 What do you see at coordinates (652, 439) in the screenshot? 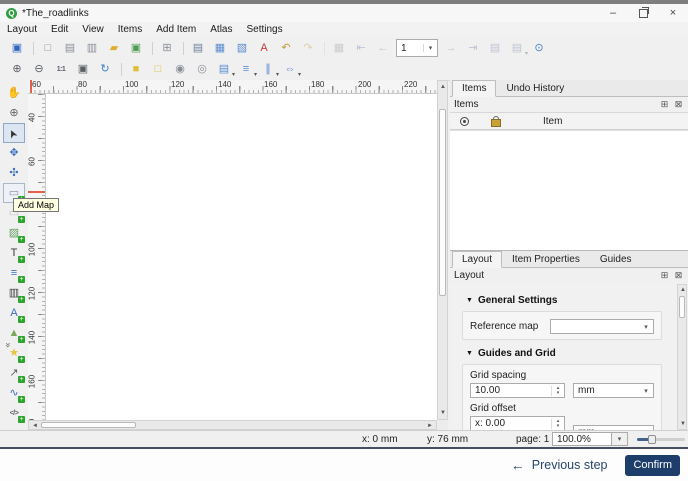
I see `zoom-slider-handle` at bounding box center [652, 439].